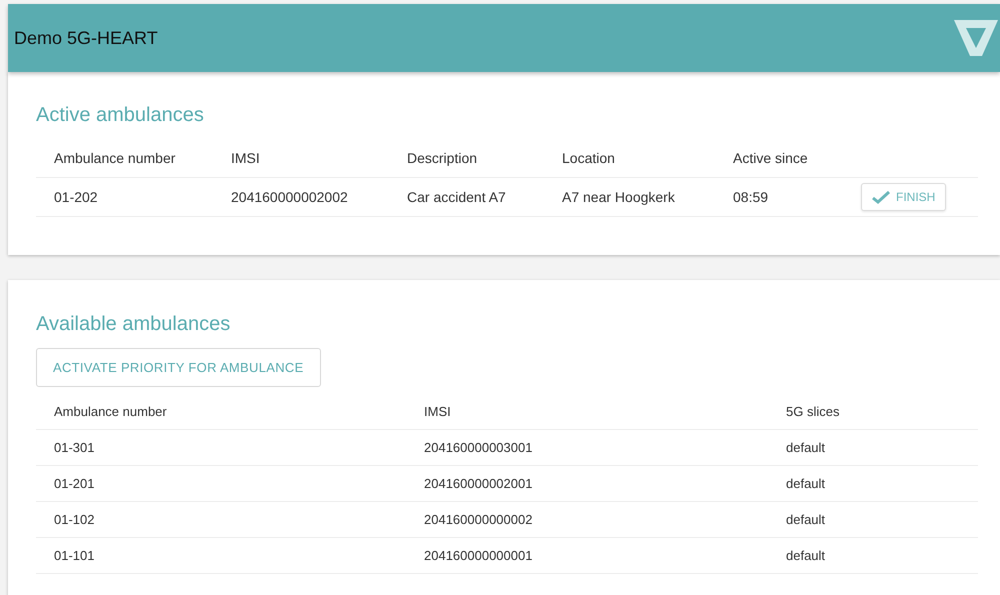 This screenshot has height=595, width=1000. What do you see at coordinates (442, 158) in the screenshot?
I see `column-header: Description` at bounding box center [442, 158].